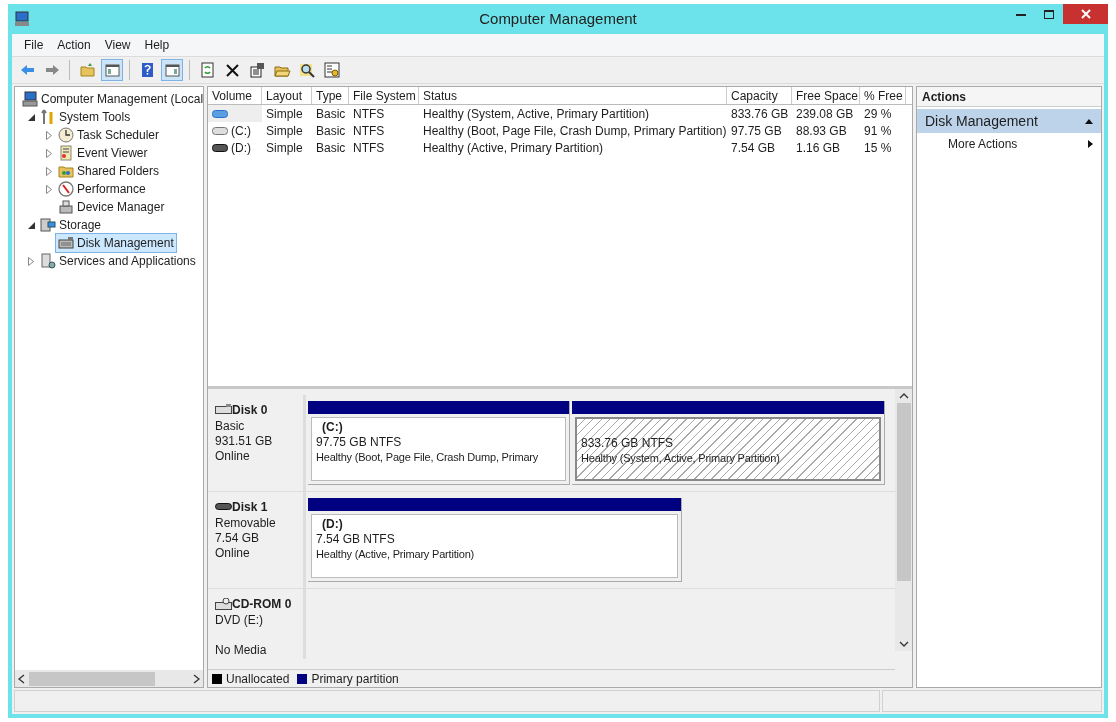 This screenshot has height=722, width=1116. Describe the element at coordinates (756, 130) in the screenshot. I see `table-cell-text: 97.75 GB` at that location.